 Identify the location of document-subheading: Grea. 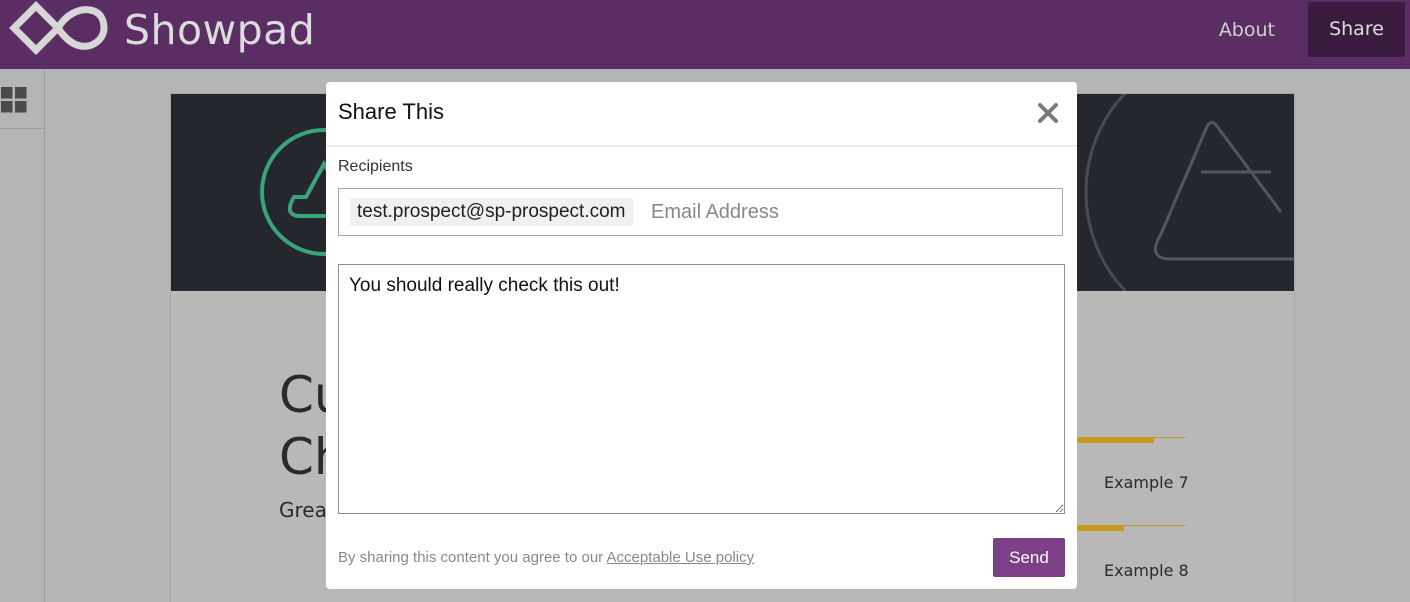
(303, 510).